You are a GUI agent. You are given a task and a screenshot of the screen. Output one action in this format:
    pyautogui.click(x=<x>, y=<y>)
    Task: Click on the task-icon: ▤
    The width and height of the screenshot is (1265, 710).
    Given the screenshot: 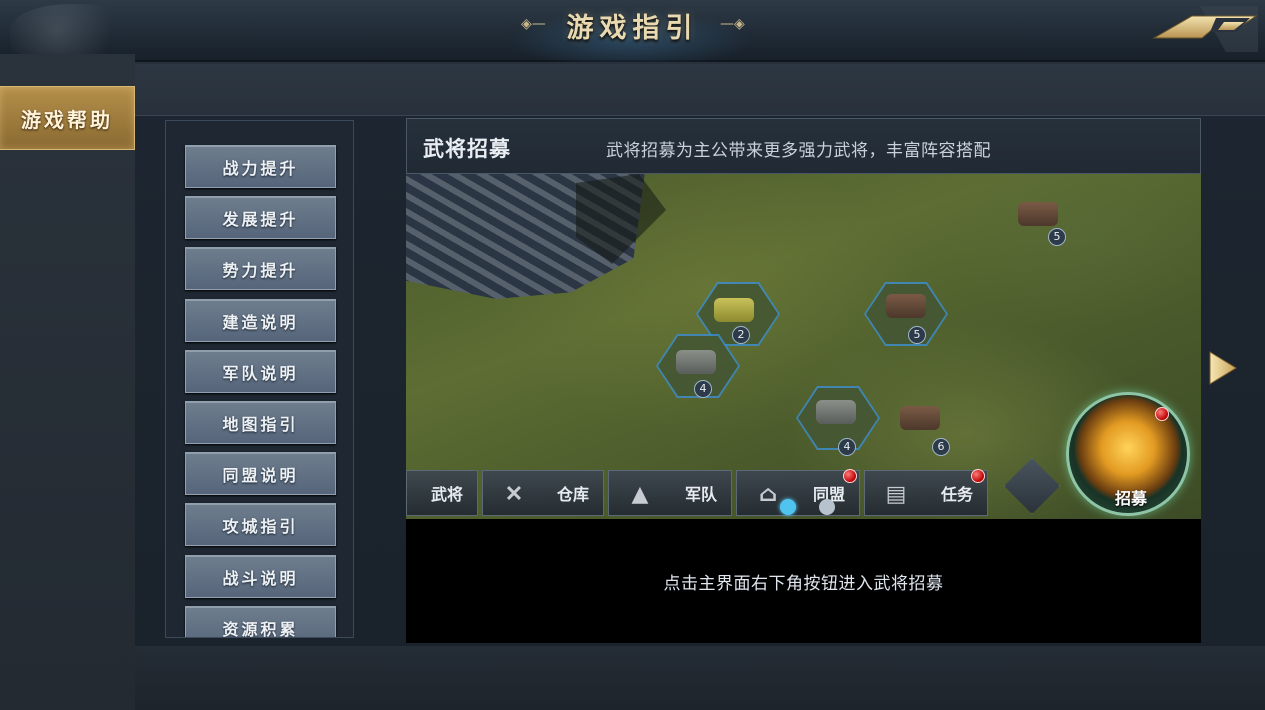 What is the action you would take?
    pyautogui.click(x=896, y=494)
    